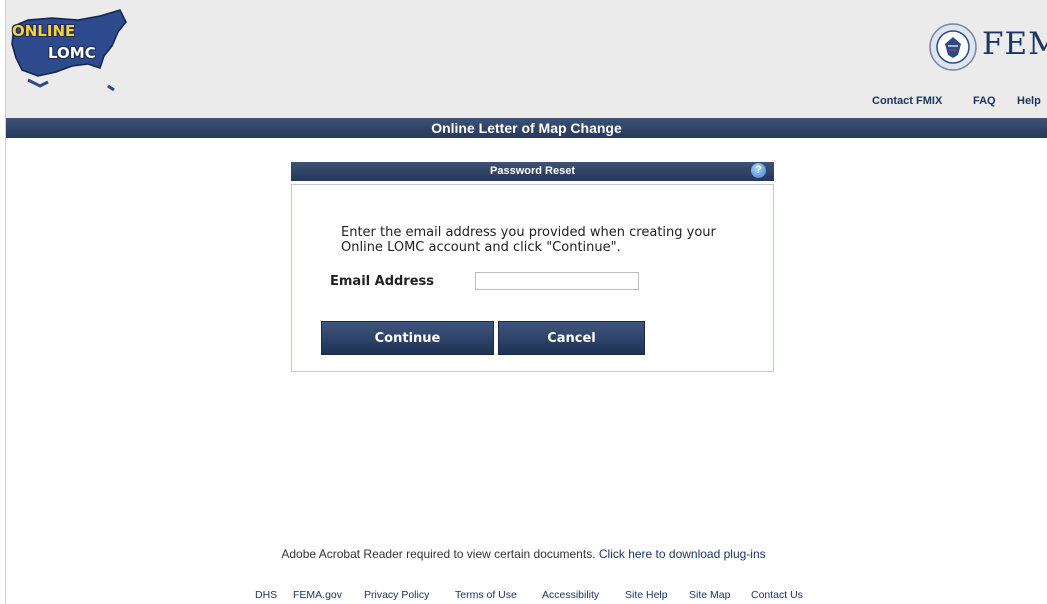 The height and width of the screenshot is (604, 1047). Describe the element at coordinates (907, 101) in the screenshot. I see `contact-fmix-link: Contact FMIX` at that location.